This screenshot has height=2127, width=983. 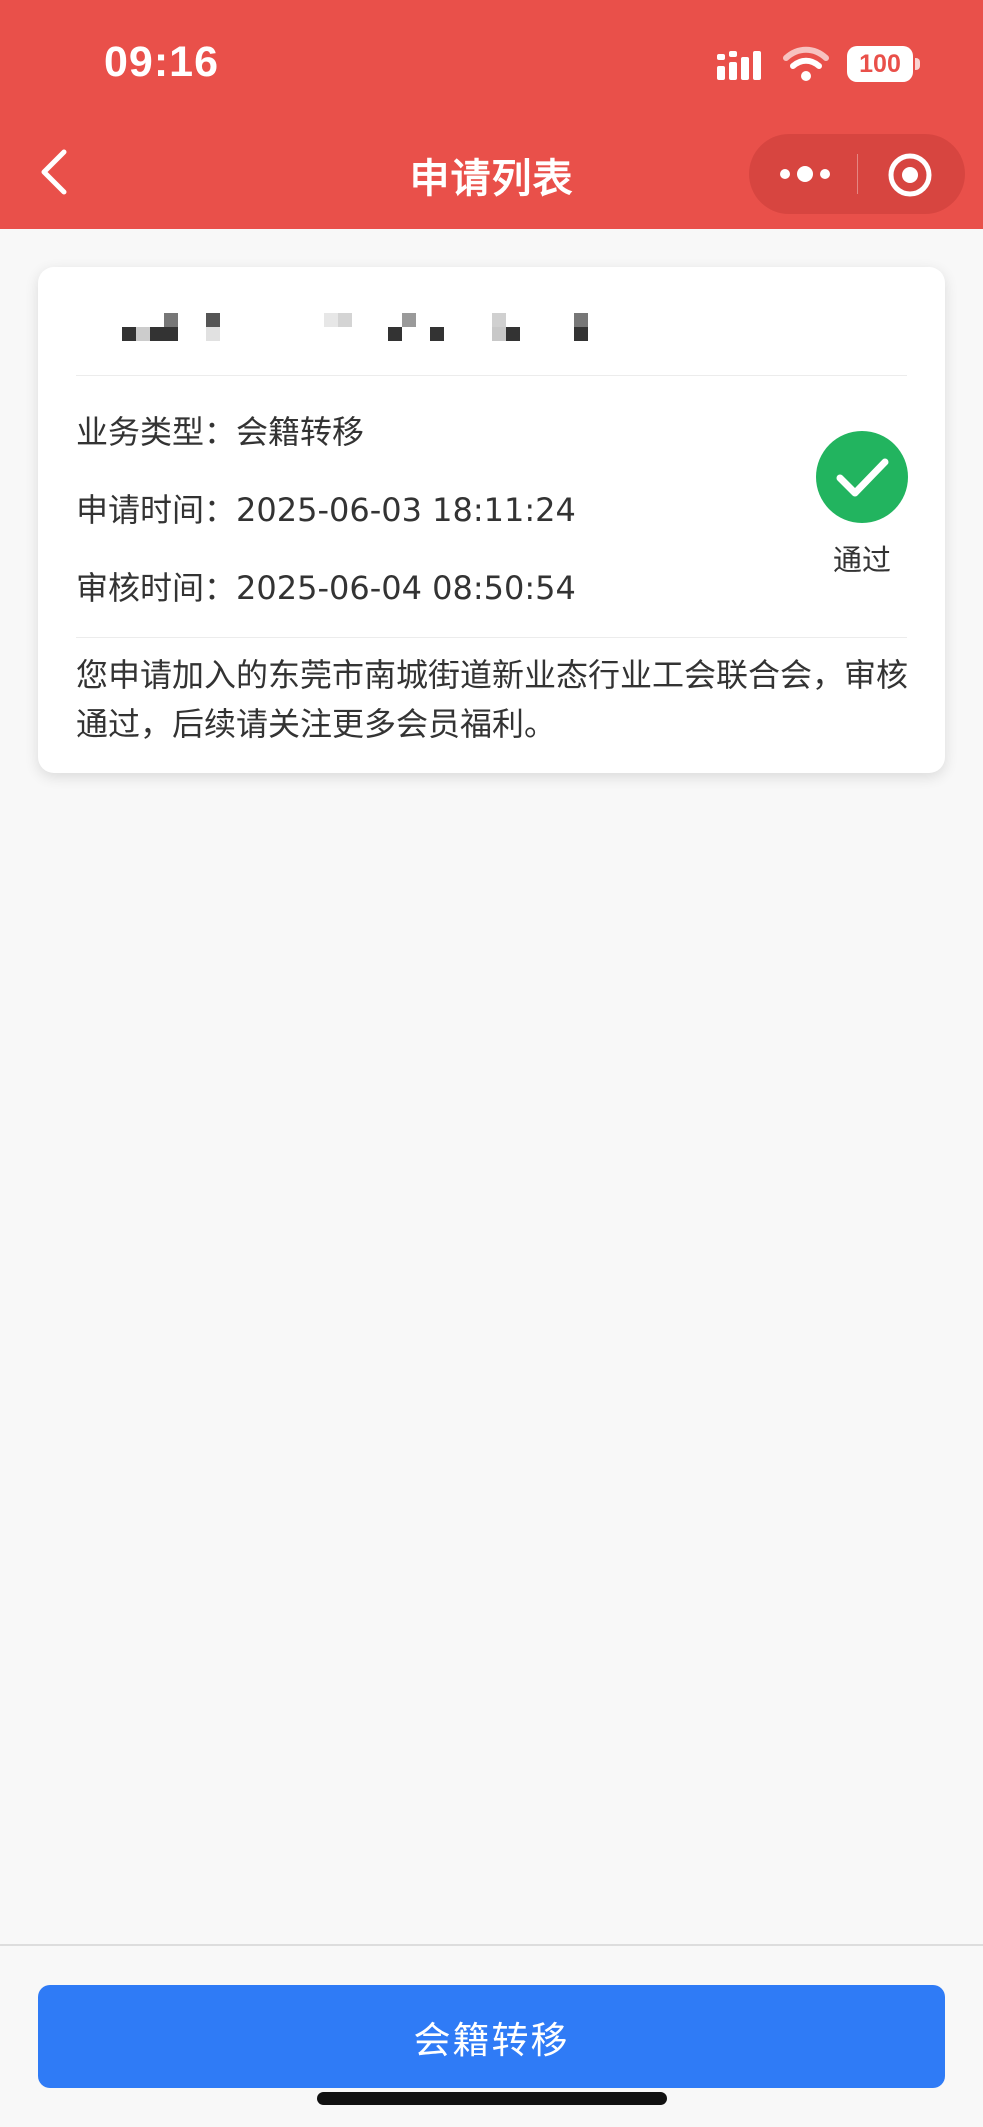 I want to click on check-circle-icon, so click(x=862, y=477).